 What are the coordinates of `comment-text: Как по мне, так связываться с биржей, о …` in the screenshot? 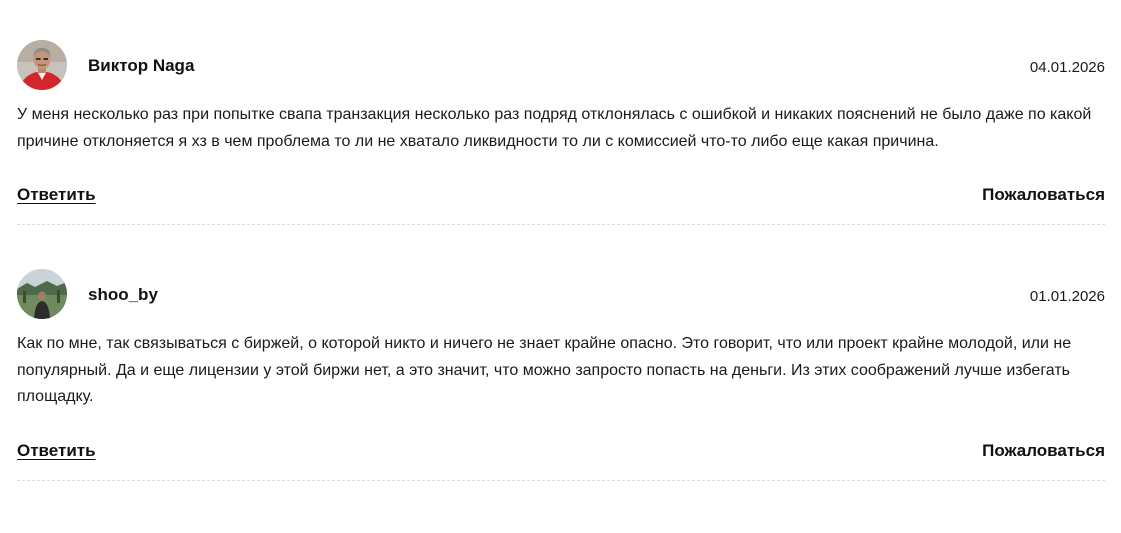 It's located at (544, 370).